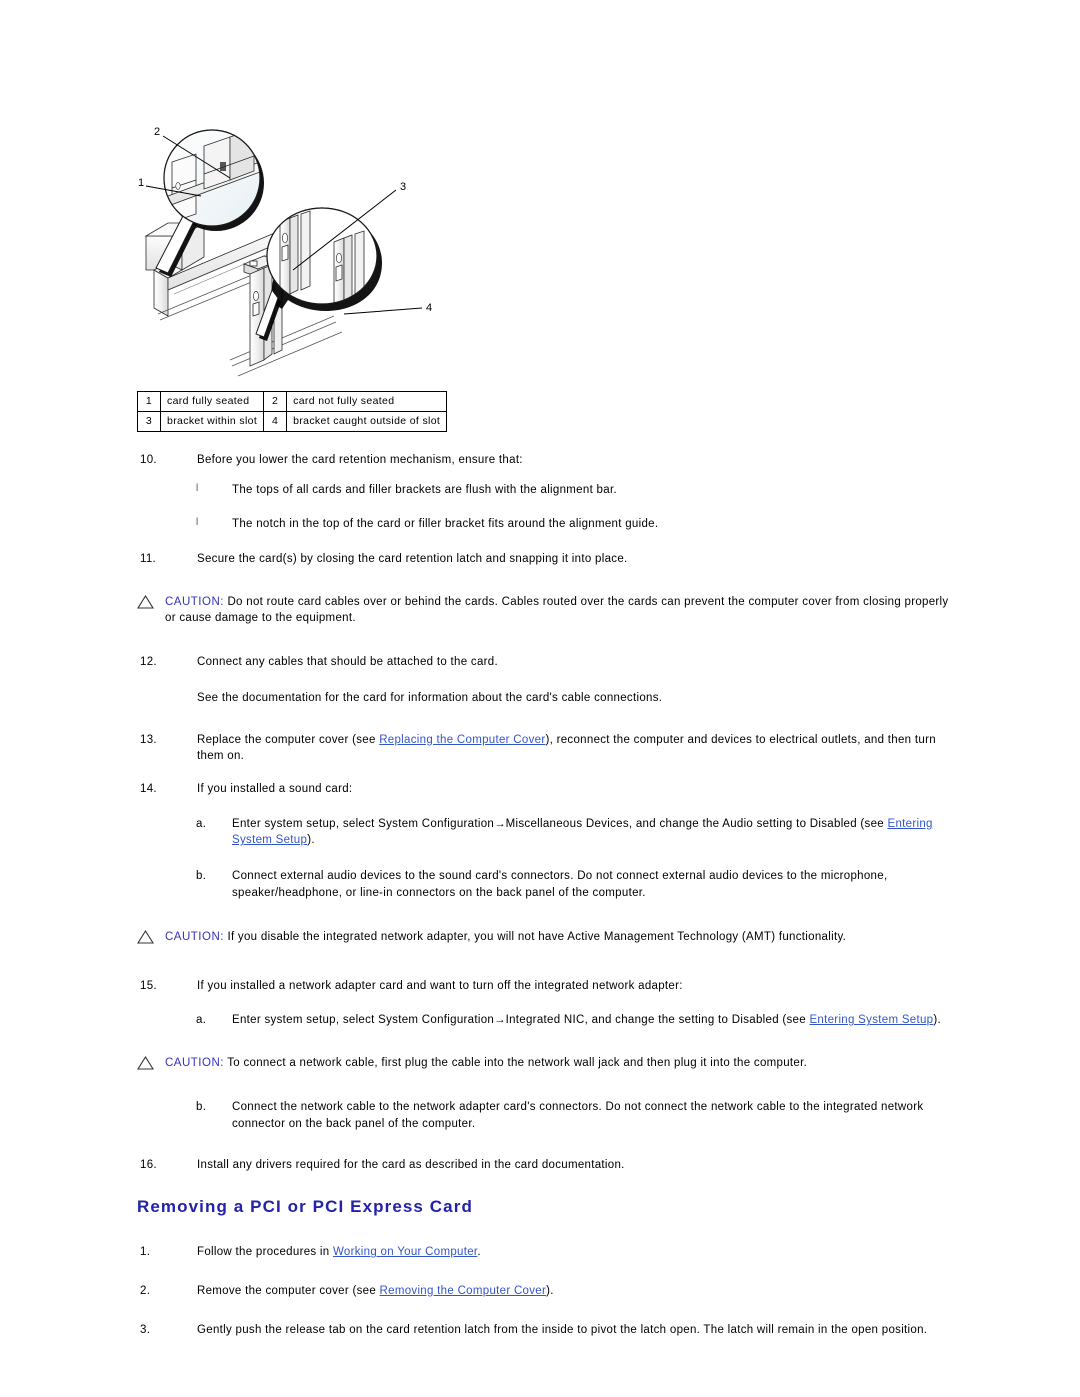 The image size is (1080, 1397). What do you see at coordinates (550, 1291) in the screenshot?
I see `step-text-after: ).` at bounding box center [550, 1291].